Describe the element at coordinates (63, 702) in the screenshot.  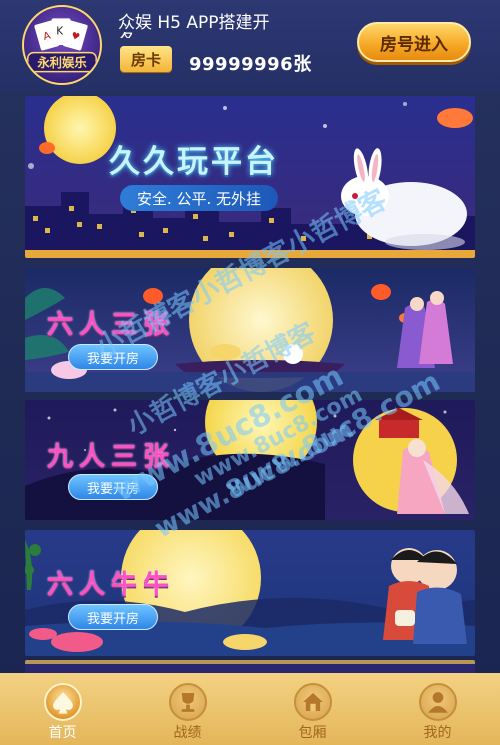
I see `spade-icon` at that location.